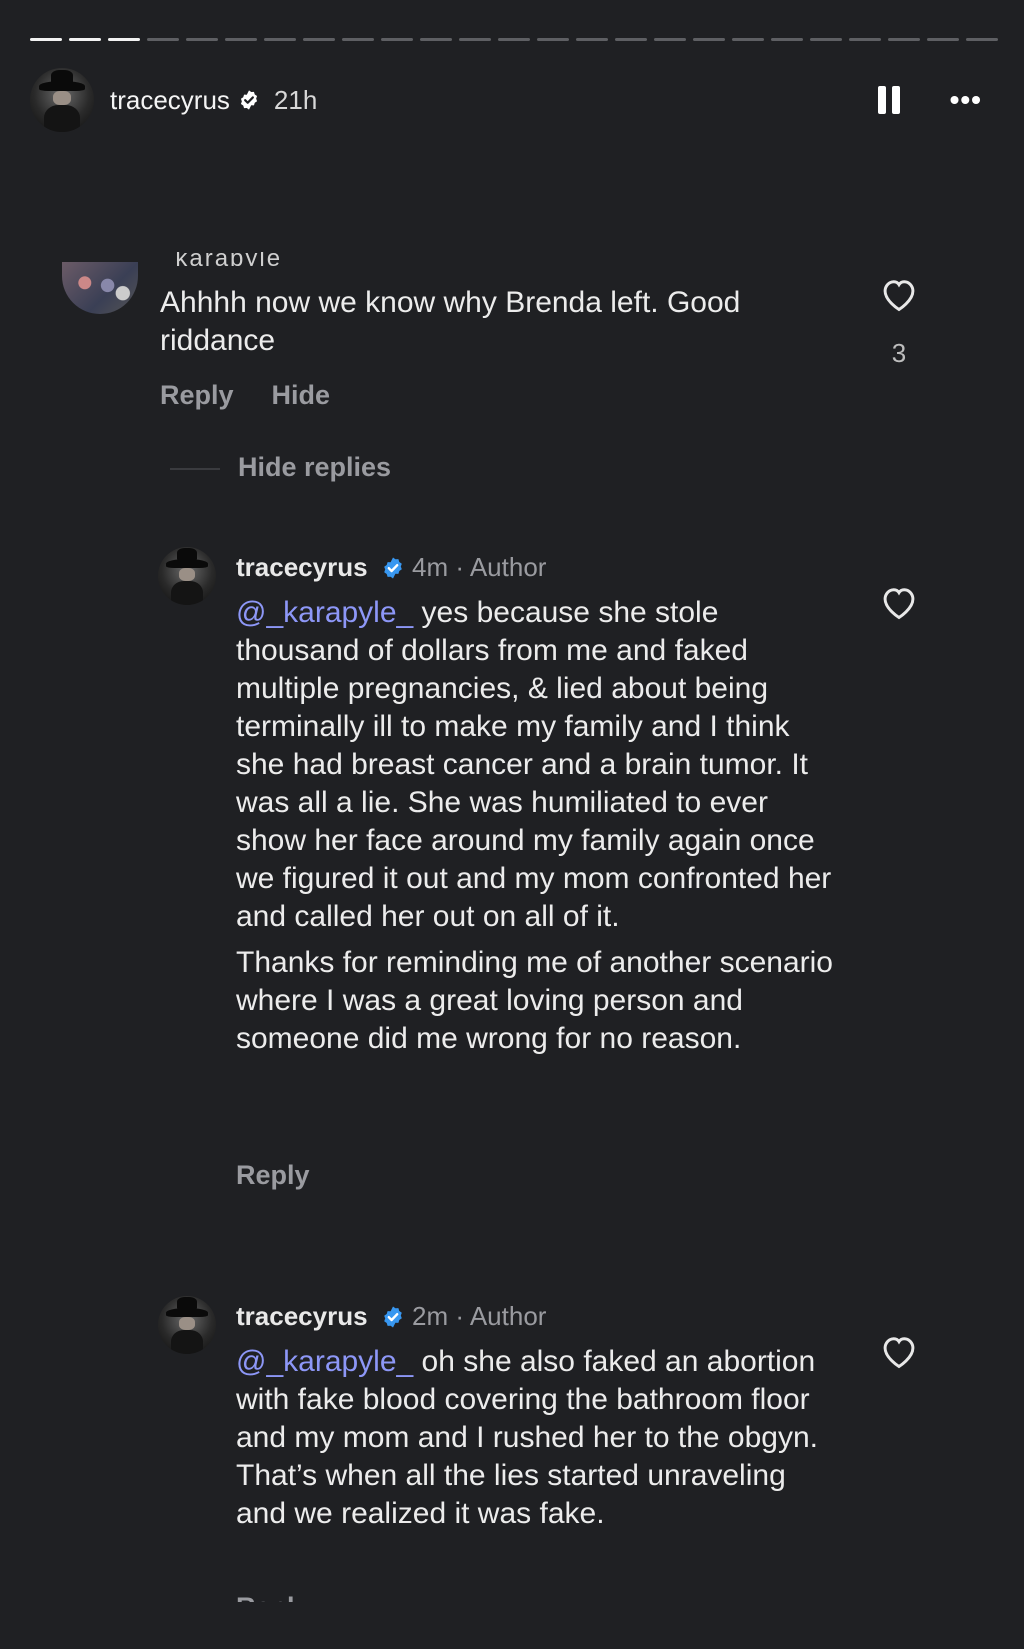 This screenshot has width=1024, height=1649. What do you see at coordinates (899, 353) in the screenshot?
I see `like-count: 3` at bounding box center [899, 353].